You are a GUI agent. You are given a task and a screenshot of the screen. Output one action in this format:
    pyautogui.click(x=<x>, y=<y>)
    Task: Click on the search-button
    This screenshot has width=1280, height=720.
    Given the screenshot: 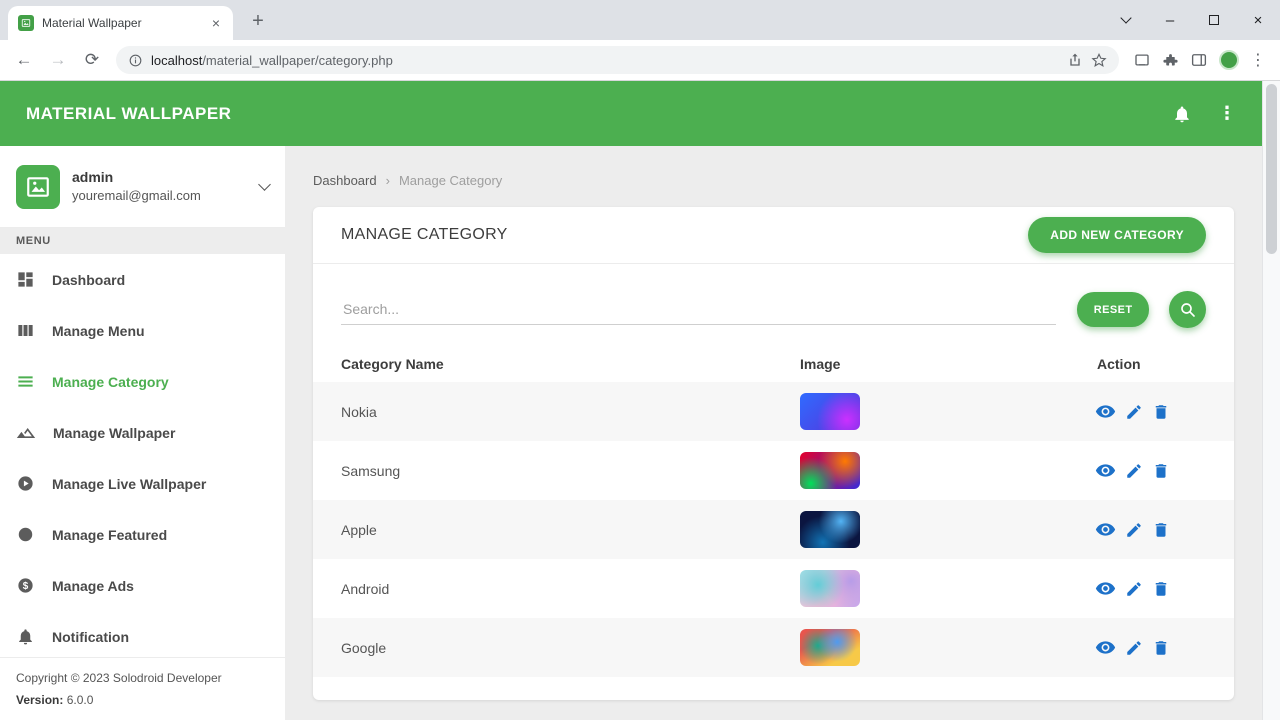 What is the action you would take?
    pyautogui.click(x=1187, y=309)
    